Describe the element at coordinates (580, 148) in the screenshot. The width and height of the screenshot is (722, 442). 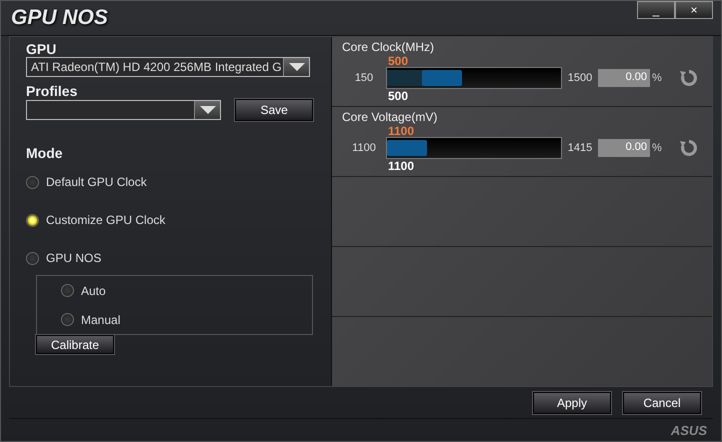
I see `max-value: 1415` at that location.